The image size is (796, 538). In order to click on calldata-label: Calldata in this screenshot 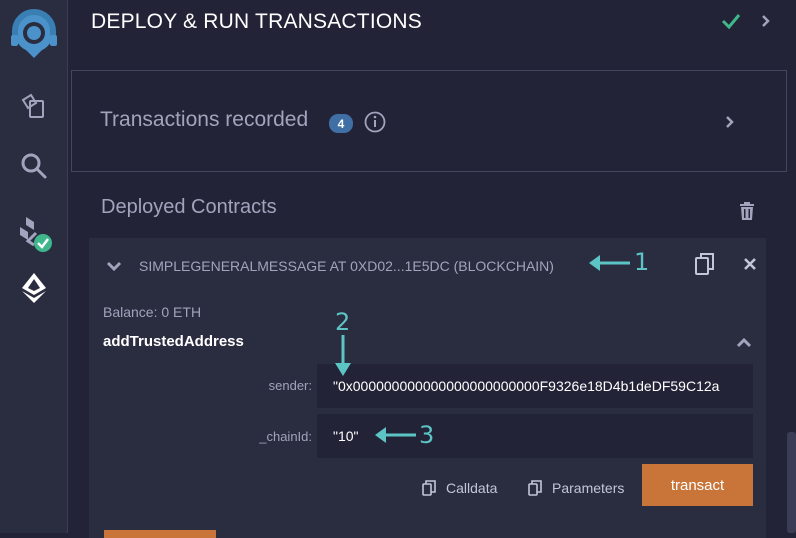, I will do `click(472, 488)`.